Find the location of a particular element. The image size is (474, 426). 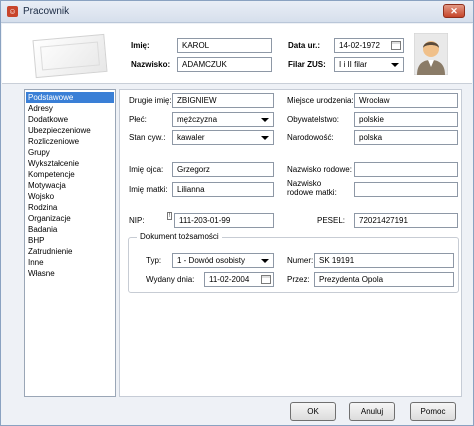

civil-status-value: kawaler is located at coordinates (191, 137).